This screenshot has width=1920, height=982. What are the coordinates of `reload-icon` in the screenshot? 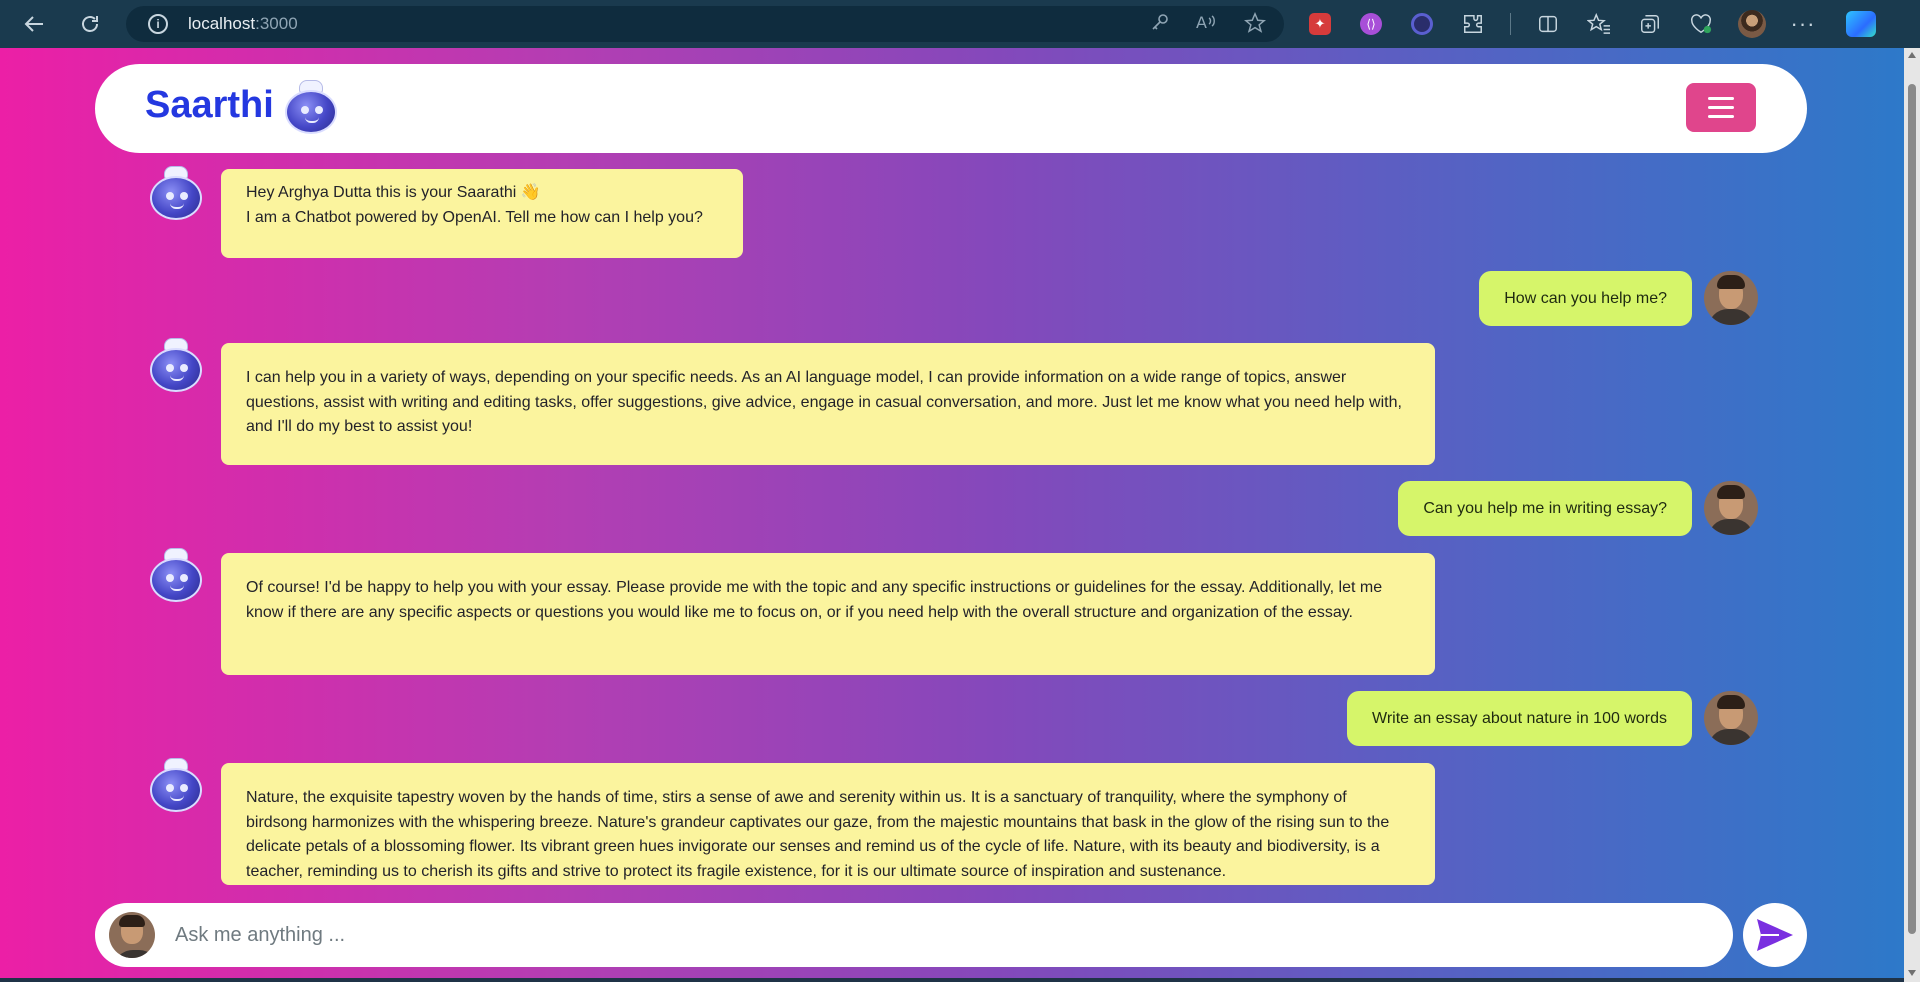 It's located at (90, 24).